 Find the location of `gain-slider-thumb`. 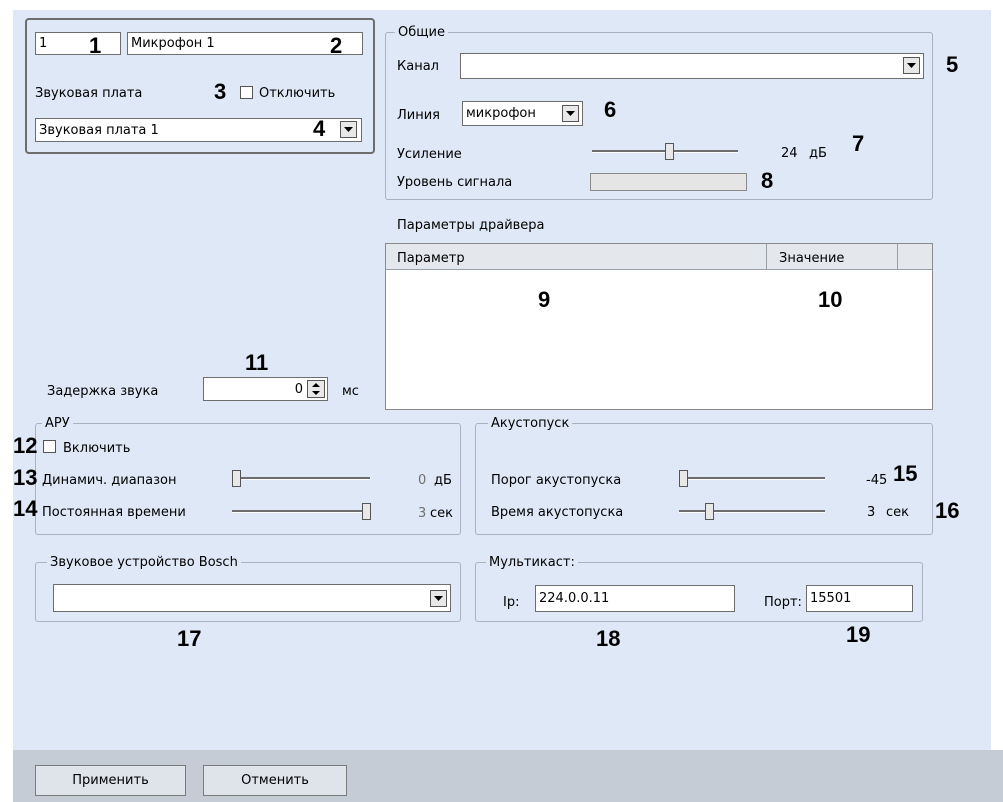

gain-slider-thumb is located at coordinates (669, 151).